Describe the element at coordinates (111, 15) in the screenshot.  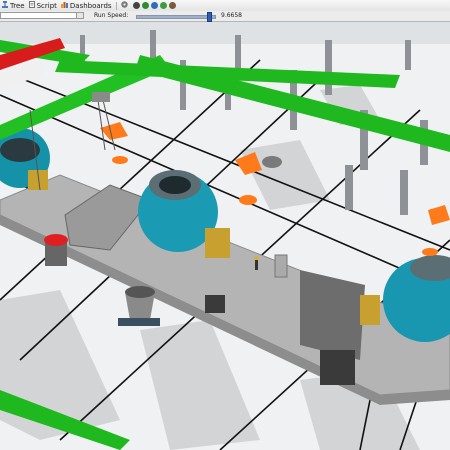
I see `run-speed-label: Run Speed:` at that location.